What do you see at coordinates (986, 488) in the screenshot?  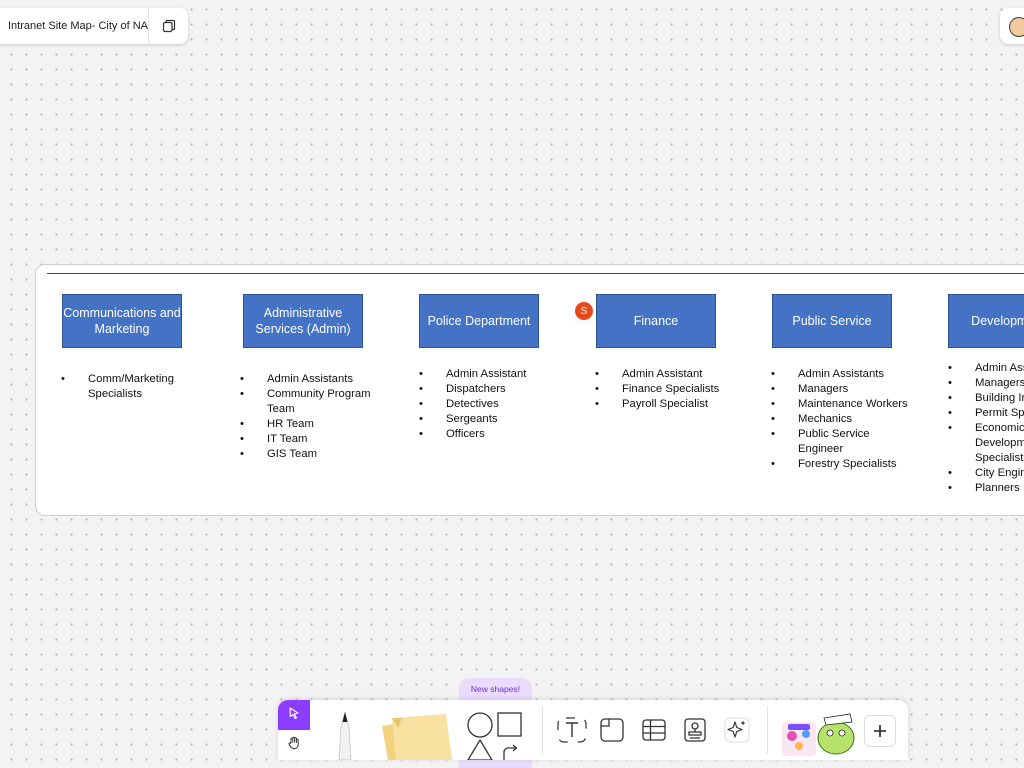 I see `list-item: Planners` at bounding box center [986, 488].